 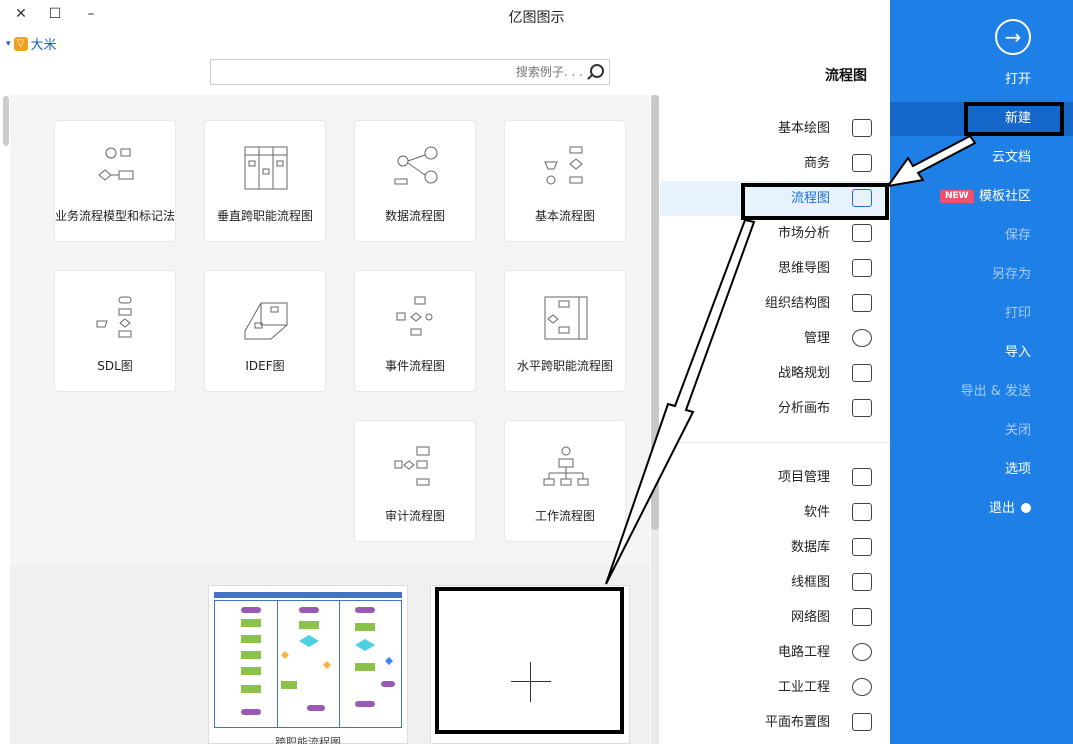 What do you see at coordinates (1013, 37) in the screenshot?
I see `back-arrow-icon` at bounding box center [1013, 37].